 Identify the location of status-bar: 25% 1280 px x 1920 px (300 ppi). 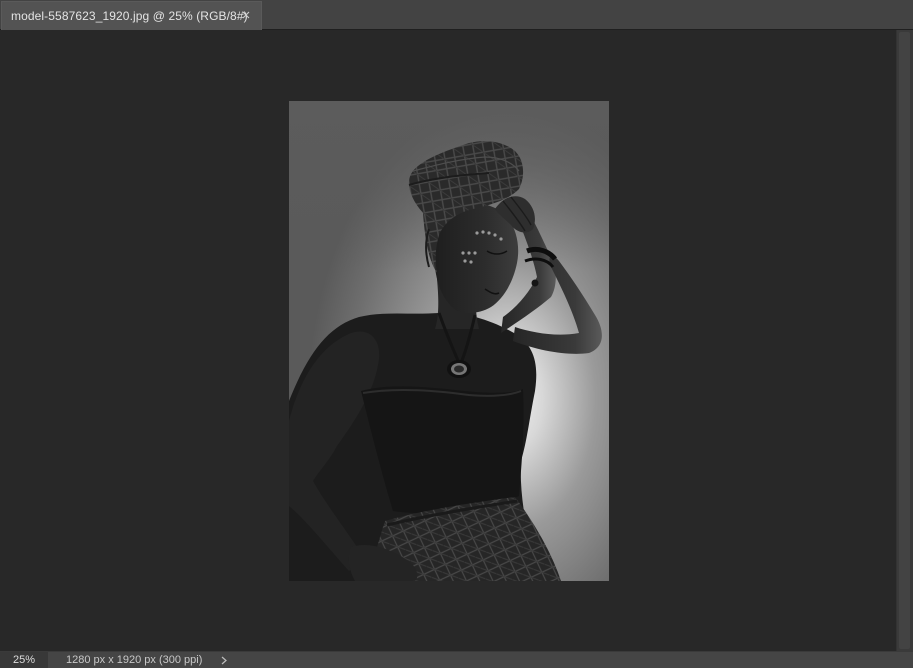
(456, 659).